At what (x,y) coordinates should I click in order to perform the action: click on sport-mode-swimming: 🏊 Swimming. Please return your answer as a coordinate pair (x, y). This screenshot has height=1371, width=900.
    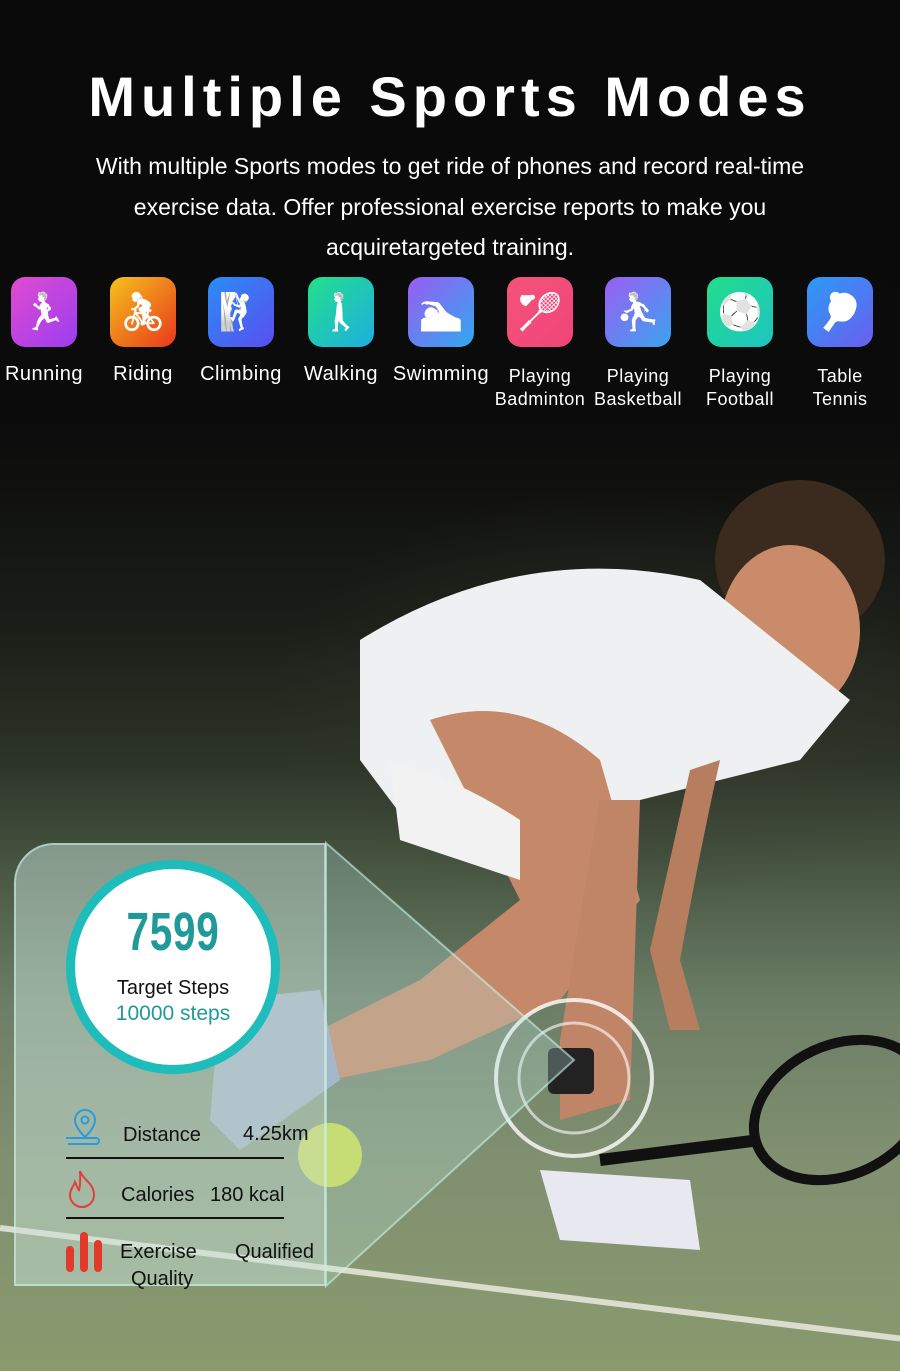
    Looking at the image, I should click on (441, 331).